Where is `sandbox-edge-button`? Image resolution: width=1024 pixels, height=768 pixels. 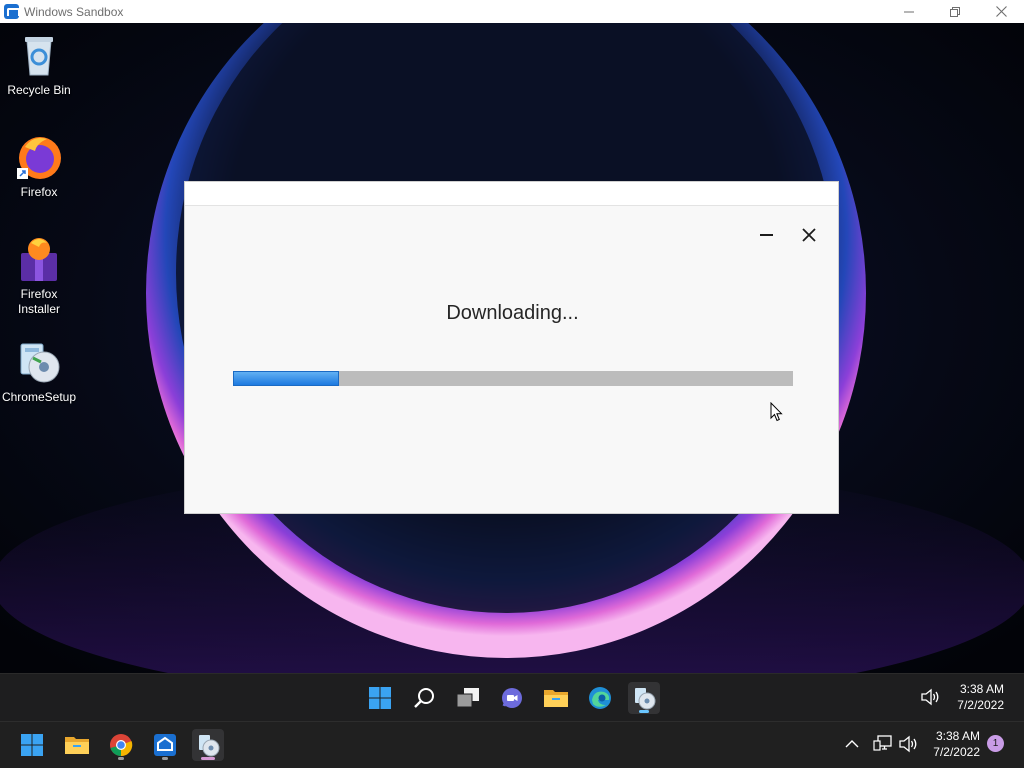 sandbox-edge-button is located at coordinates (600, 698).